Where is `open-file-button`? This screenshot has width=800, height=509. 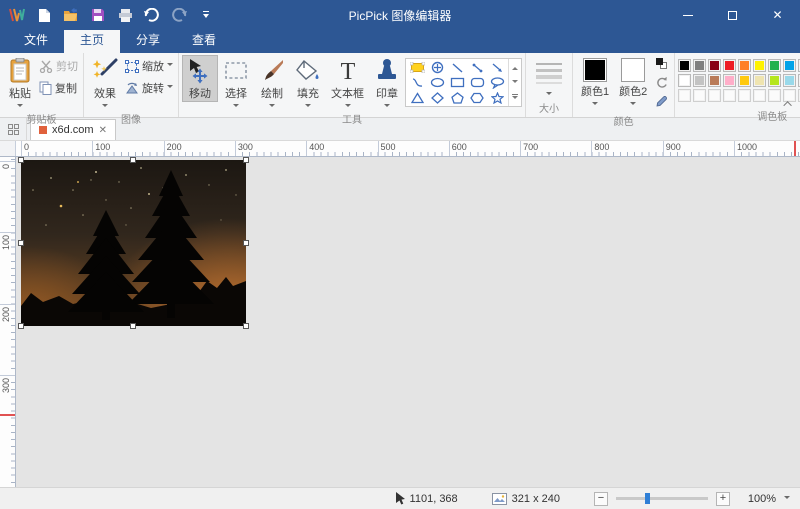
open-file-button is located at coordinates (71, 15).